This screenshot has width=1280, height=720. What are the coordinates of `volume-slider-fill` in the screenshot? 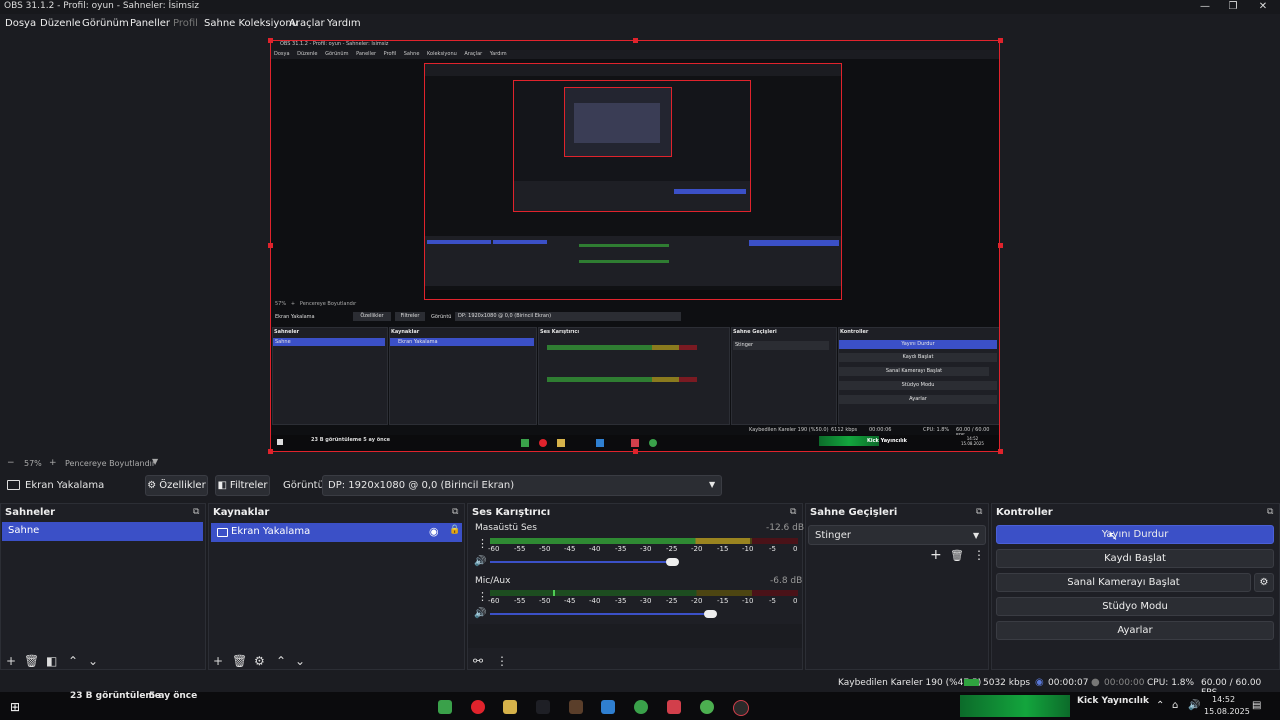 It's located at (582, 562).